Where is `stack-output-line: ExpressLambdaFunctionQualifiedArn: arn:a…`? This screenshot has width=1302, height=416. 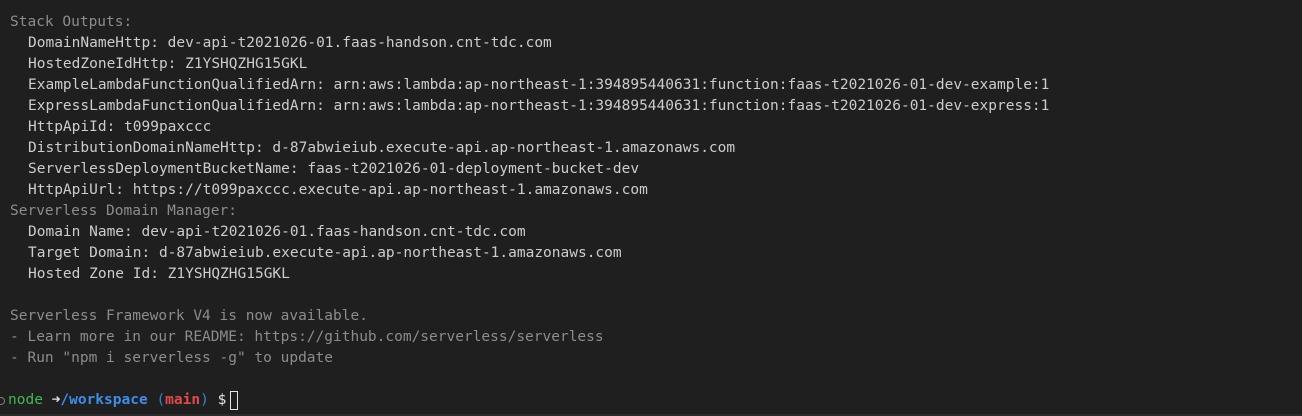
stack-output-line: ExpressLambdaFunctionQualifiedArn: arn:a… is located at coordinates (539, 106).